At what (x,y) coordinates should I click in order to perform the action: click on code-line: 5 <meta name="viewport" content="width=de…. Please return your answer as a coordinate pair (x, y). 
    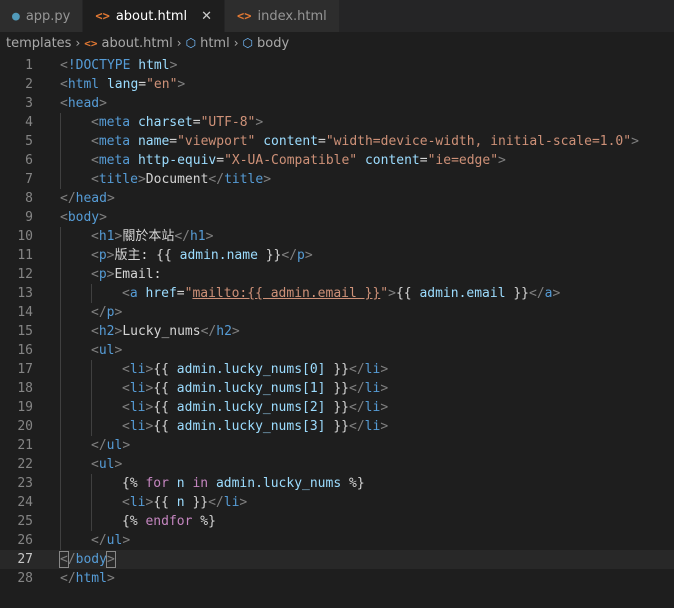
    Looking at the image, I should click on (337, 141).